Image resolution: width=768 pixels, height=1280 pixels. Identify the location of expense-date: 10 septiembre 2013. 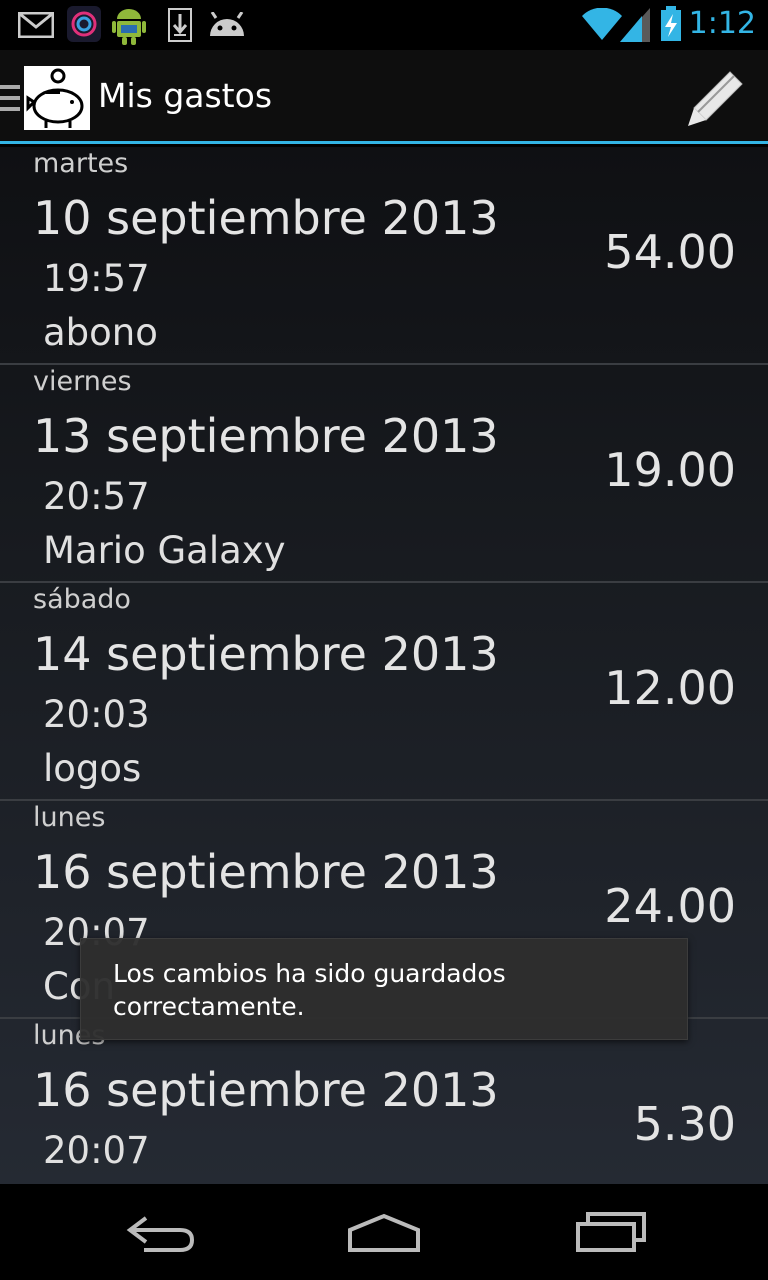
(266, 218).